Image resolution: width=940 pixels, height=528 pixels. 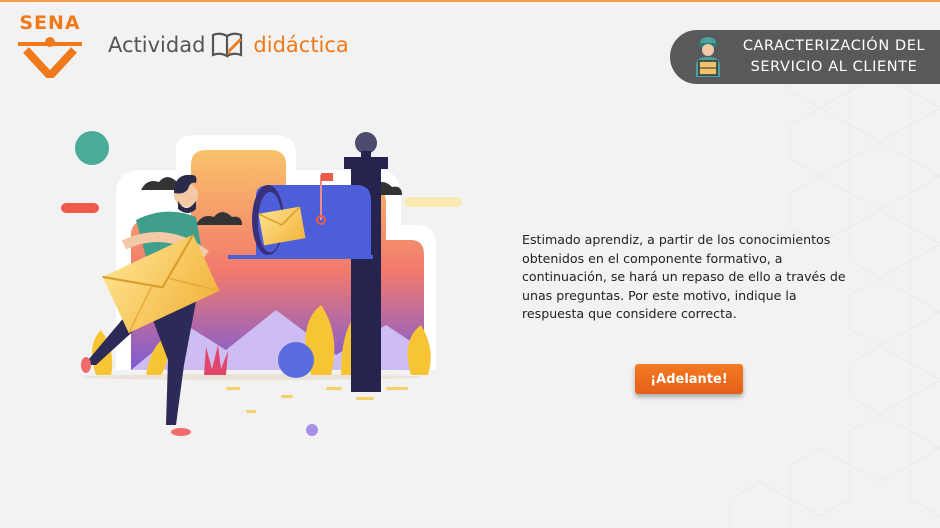 I want to click on course-badge: CARACTERIZACIÓN DEL SERVICIO AL CLIENTE, so click(x=805, y=57).